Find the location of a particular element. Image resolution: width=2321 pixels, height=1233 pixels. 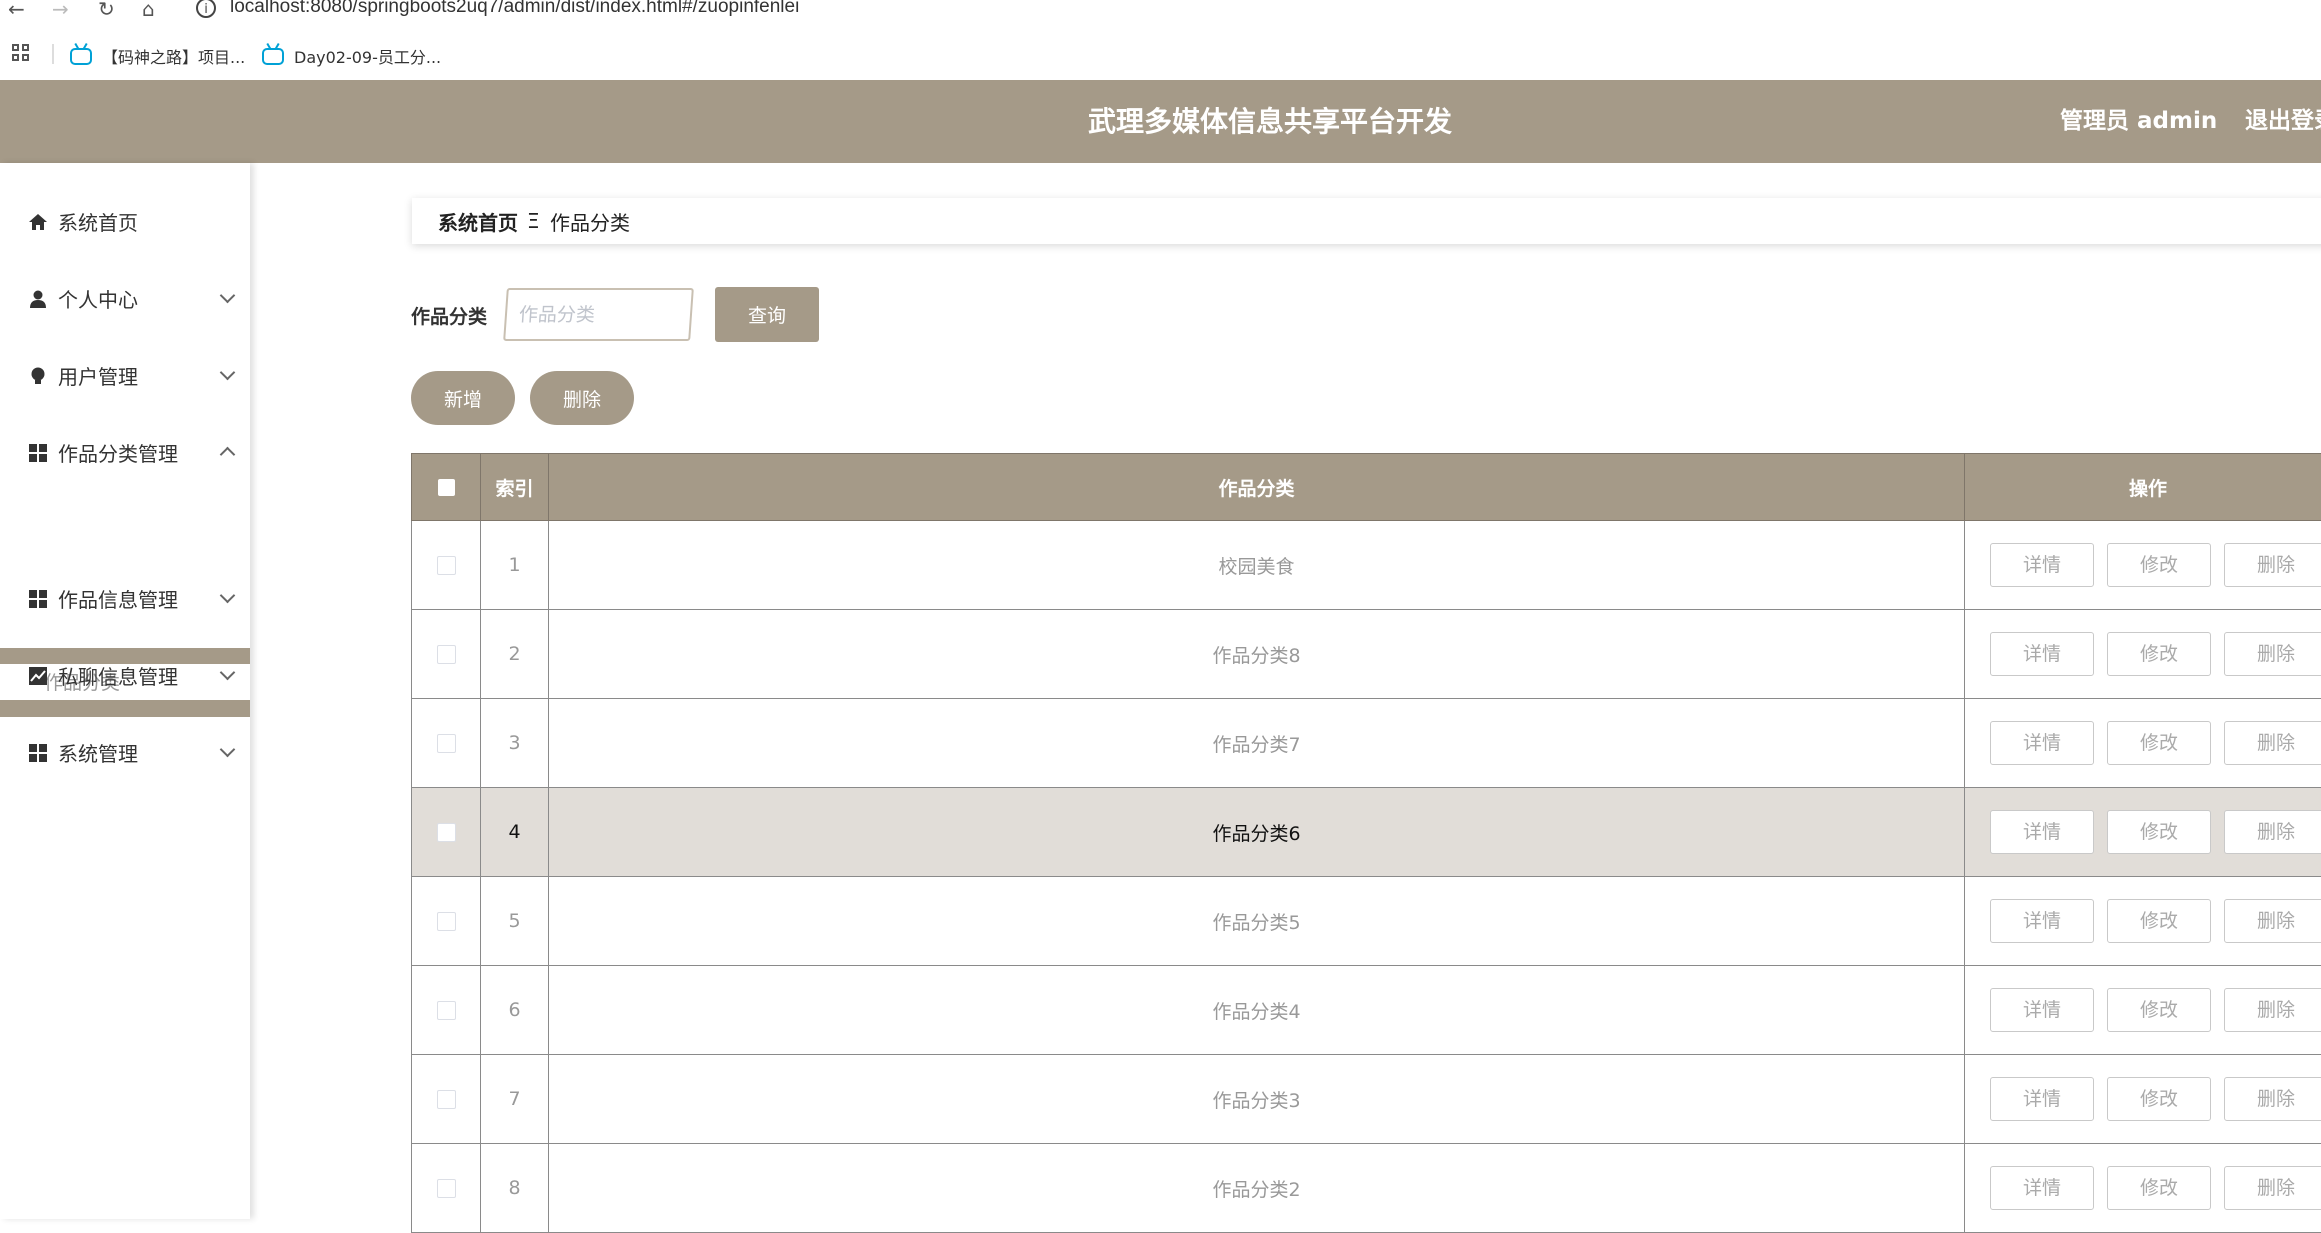

sidebar-item-category-mgmt: 作品分类管理 is located at coordinates (125, 452).